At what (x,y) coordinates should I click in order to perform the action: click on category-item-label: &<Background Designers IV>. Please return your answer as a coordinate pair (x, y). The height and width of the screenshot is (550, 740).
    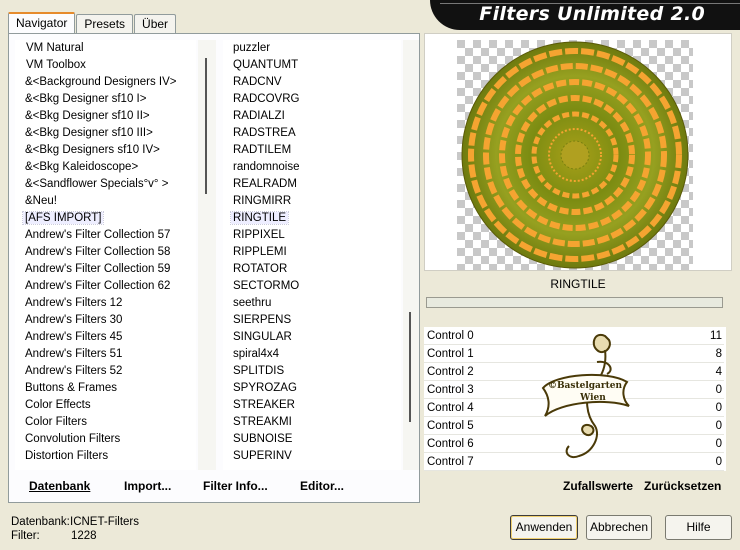
    Looking at the image, I should click on (101, 82).